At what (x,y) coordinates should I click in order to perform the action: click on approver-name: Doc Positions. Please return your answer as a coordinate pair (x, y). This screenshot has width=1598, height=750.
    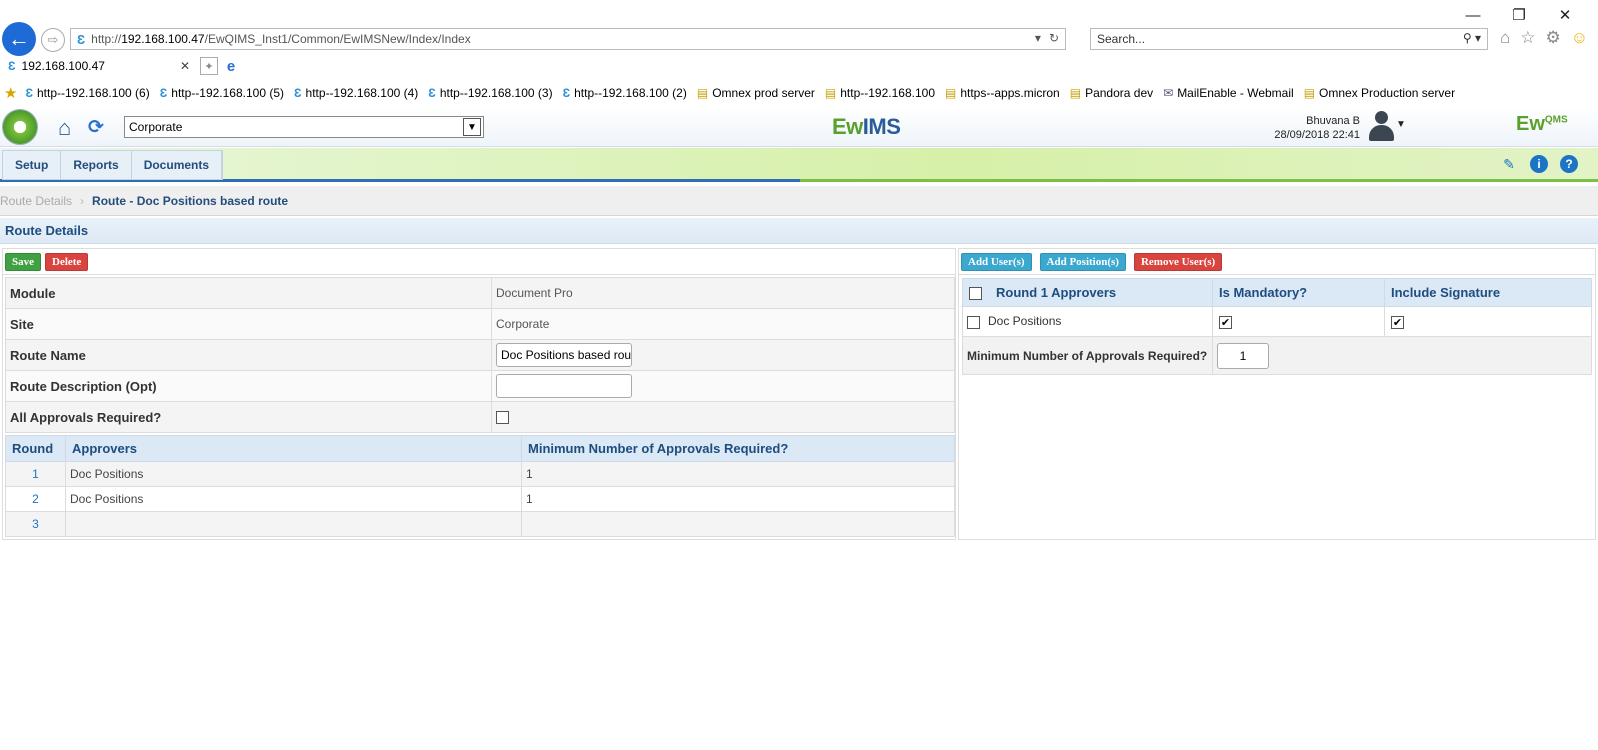
    Looking at the image, I should click on (1025, 321).